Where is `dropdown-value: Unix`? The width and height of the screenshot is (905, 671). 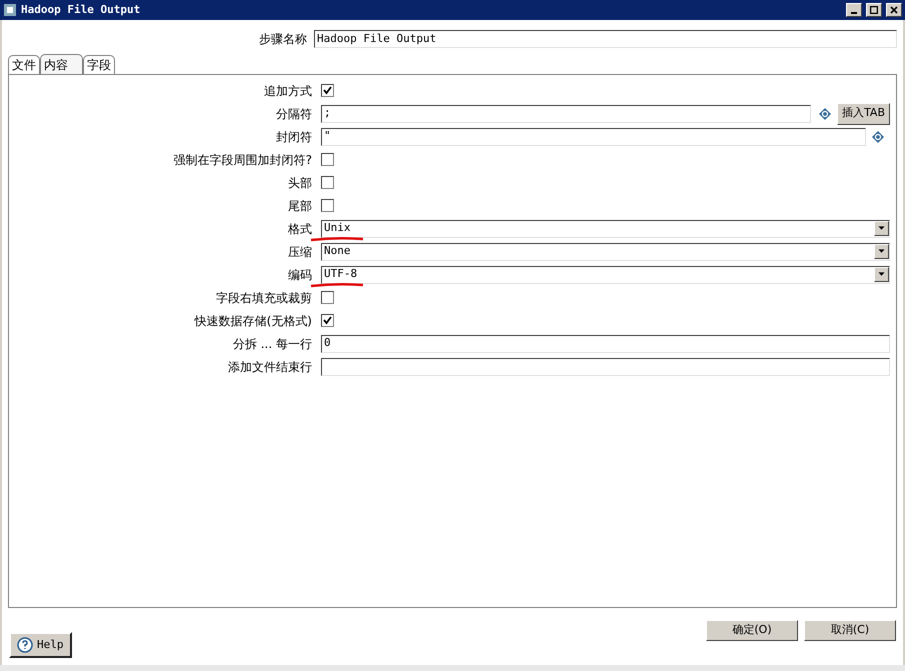 dropdown-value: Unix is located at coordinates (337, 228).